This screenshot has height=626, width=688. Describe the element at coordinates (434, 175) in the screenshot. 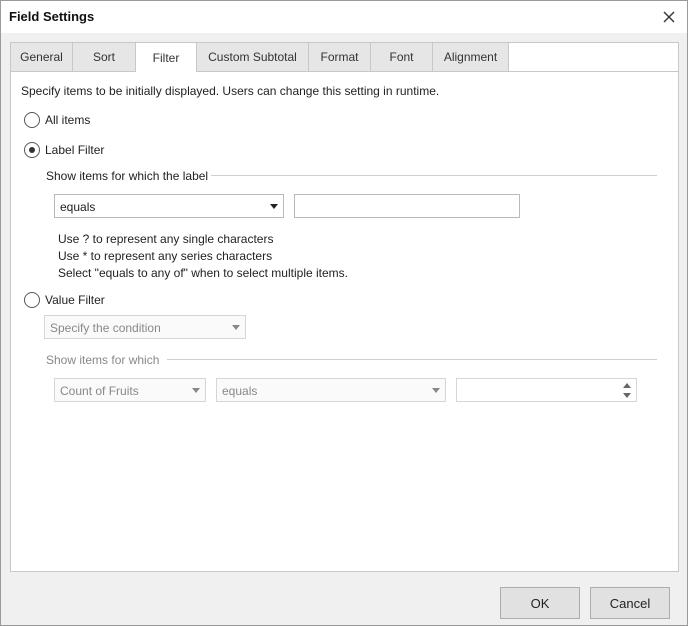

I see `label-filter-separator` at that location.